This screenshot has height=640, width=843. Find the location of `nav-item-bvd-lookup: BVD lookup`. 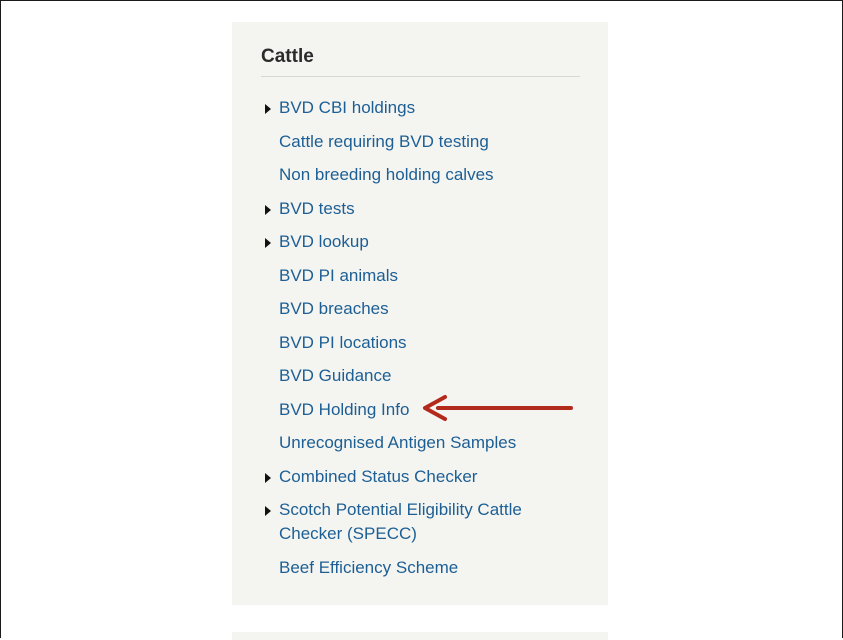

nav-item-bvd-lookup: BVD lookup is located at coordinates (420, 242).